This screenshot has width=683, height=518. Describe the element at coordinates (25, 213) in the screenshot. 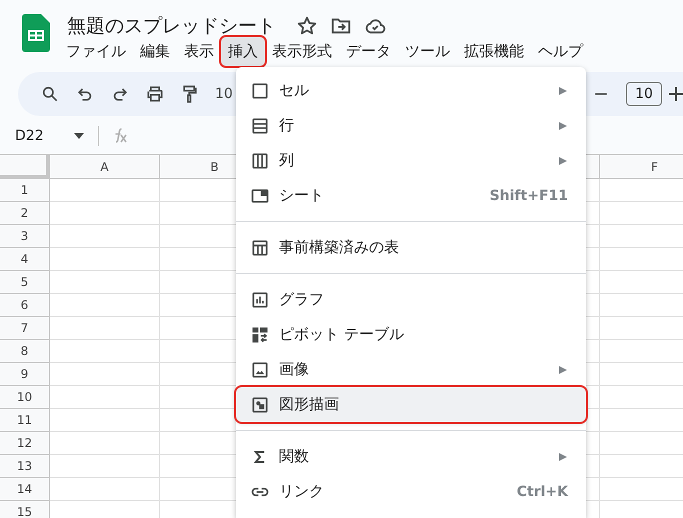

I see `row-header: 2` at that location.